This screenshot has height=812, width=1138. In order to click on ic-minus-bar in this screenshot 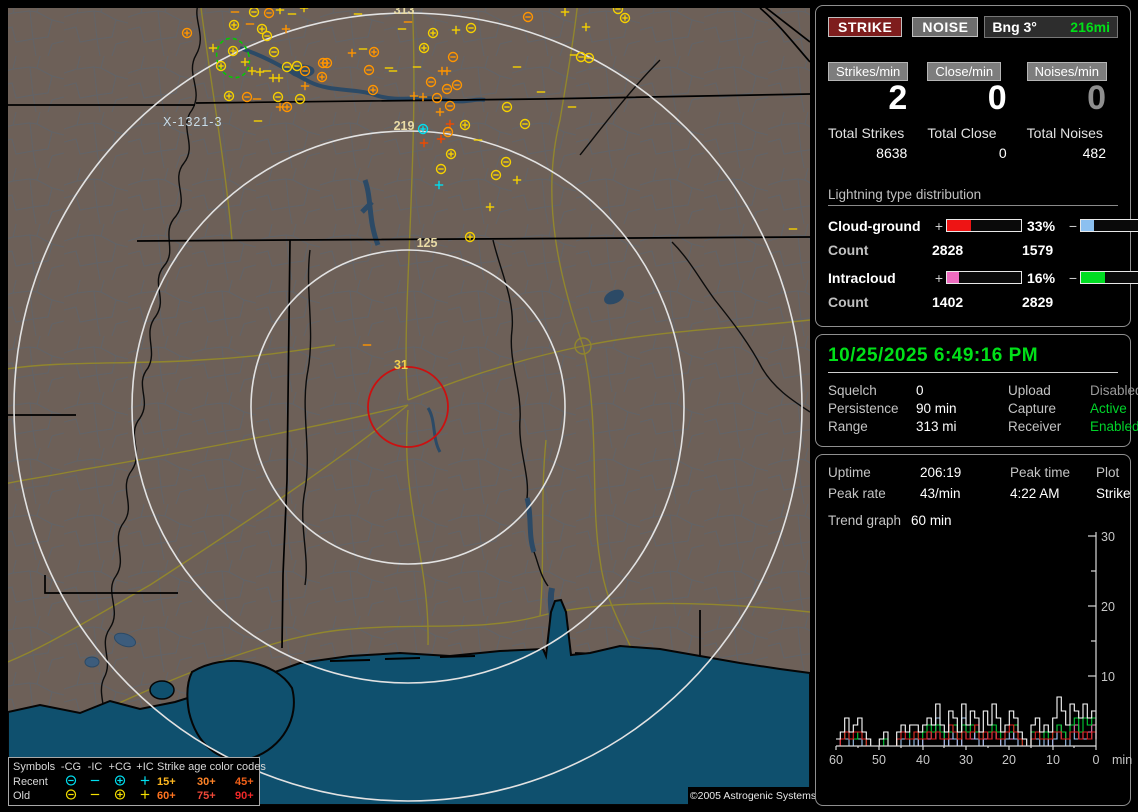, I will do `click(1109, 278)`.